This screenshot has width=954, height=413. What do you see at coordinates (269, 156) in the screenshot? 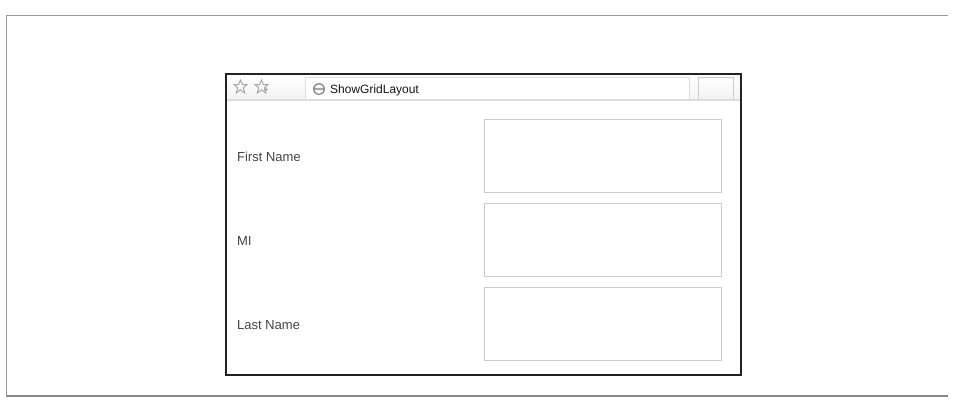
I see `field-label: First Name` at bounding box center [269, 156].